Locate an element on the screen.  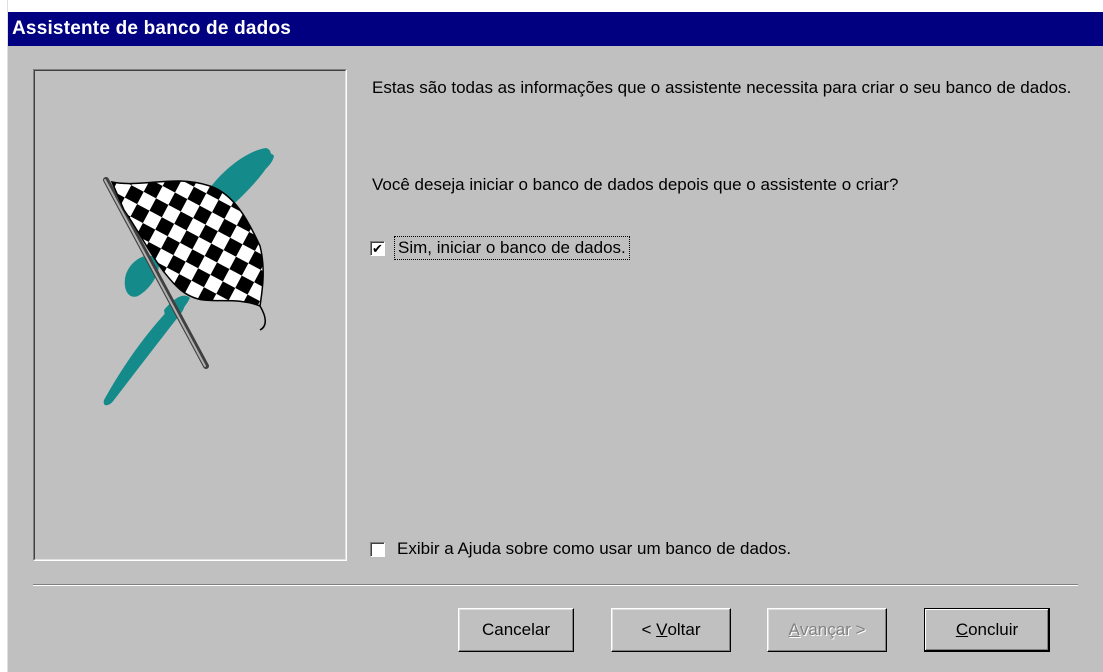
start-database-option: ✔ Sim, iniciar o banco de dados. is located at coordinates (500, 248).